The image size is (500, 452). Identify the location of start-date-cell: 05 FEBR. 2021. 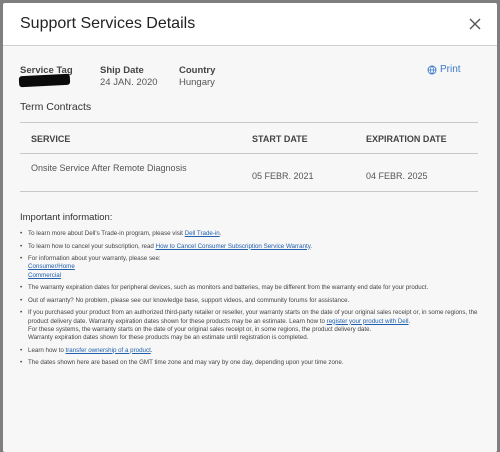
(283, 176).